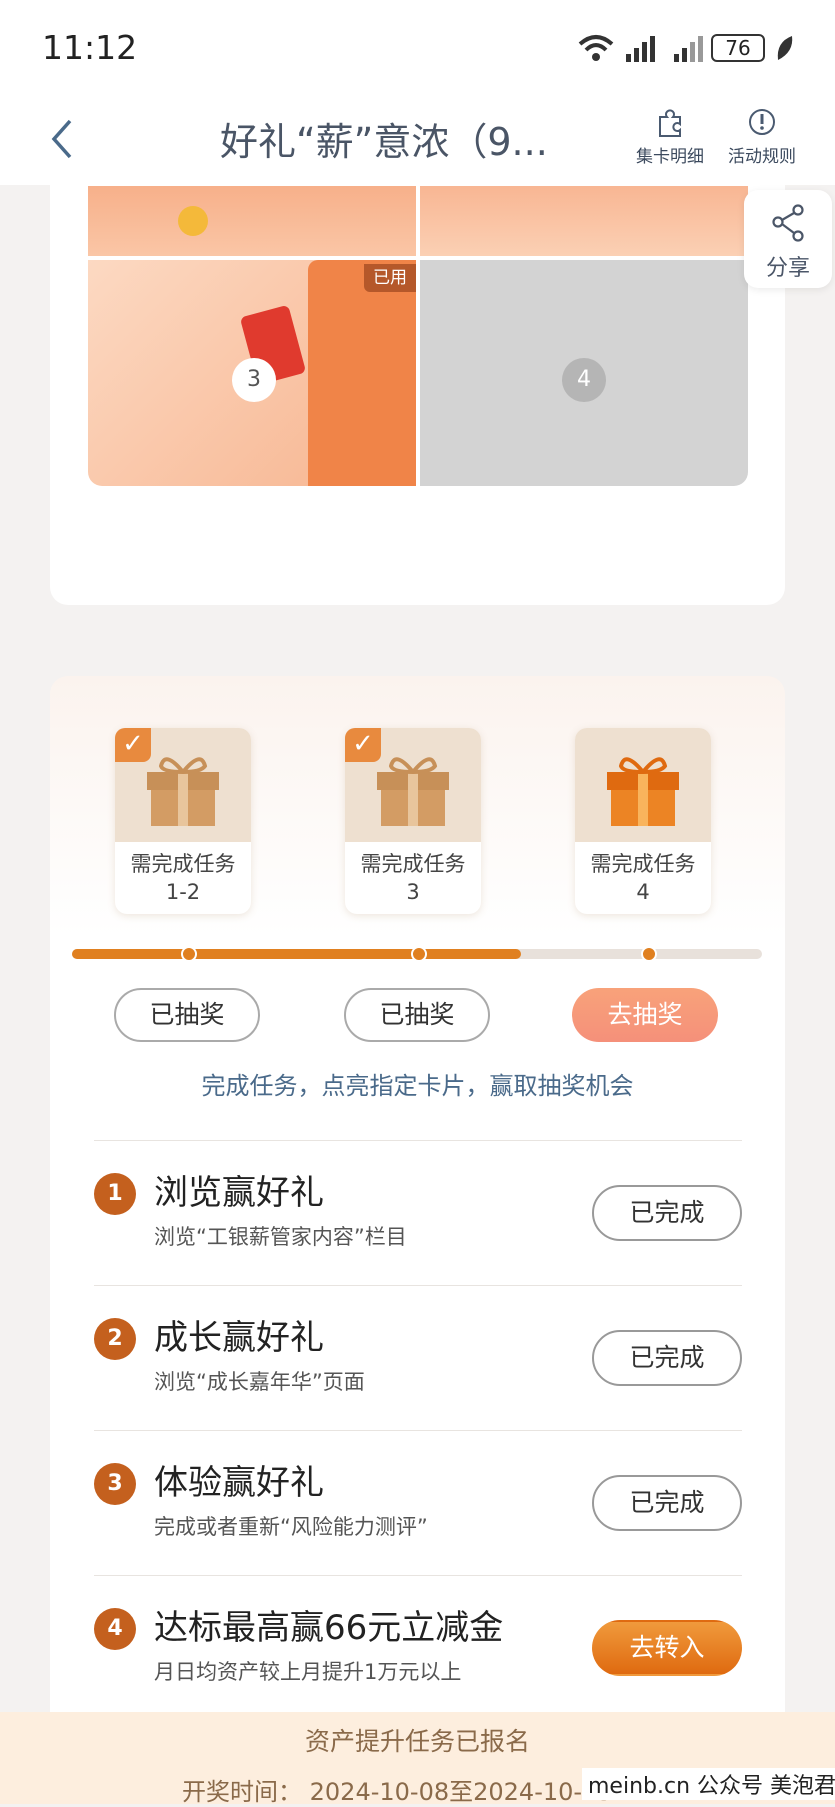 The width and height of the screenshot is (835, 1807). I want to click on card-detail-button: 集卡明细, so click(670, 137).